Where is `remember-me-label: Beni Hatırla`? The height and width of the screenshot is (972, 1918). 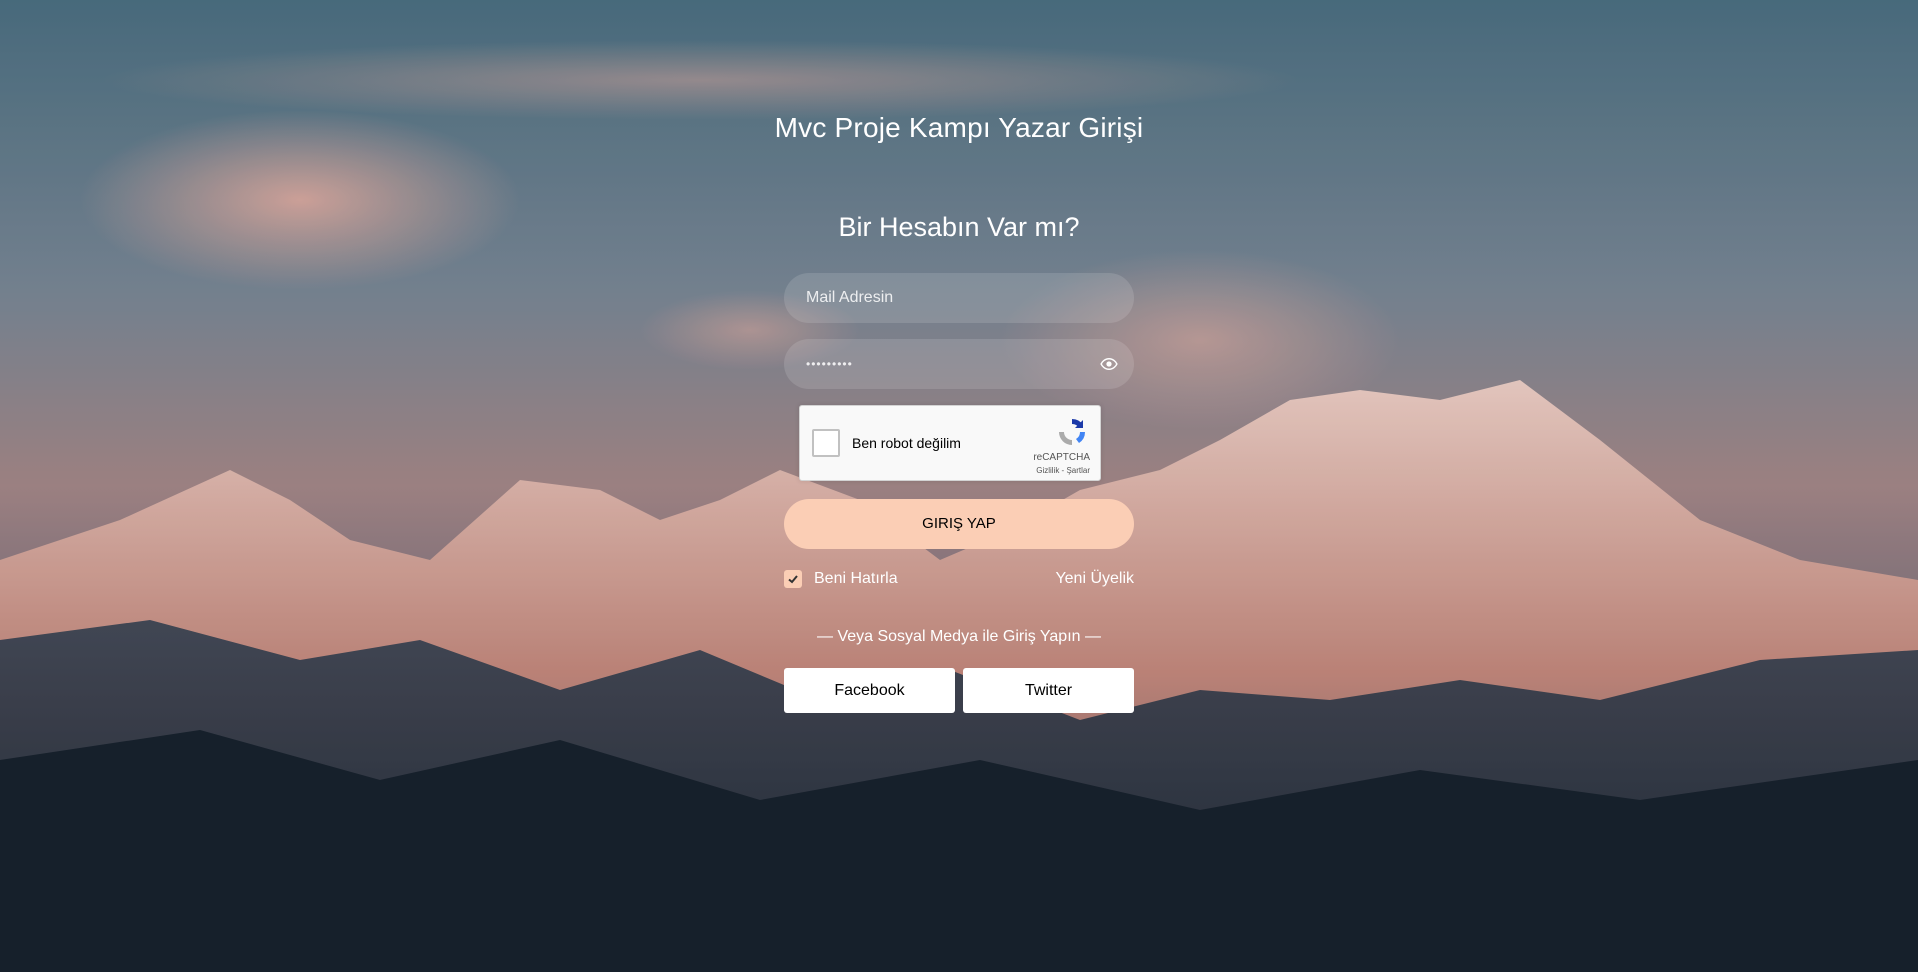
remember-me-label: Beni Hatırla is located at coordinates (856, 578).